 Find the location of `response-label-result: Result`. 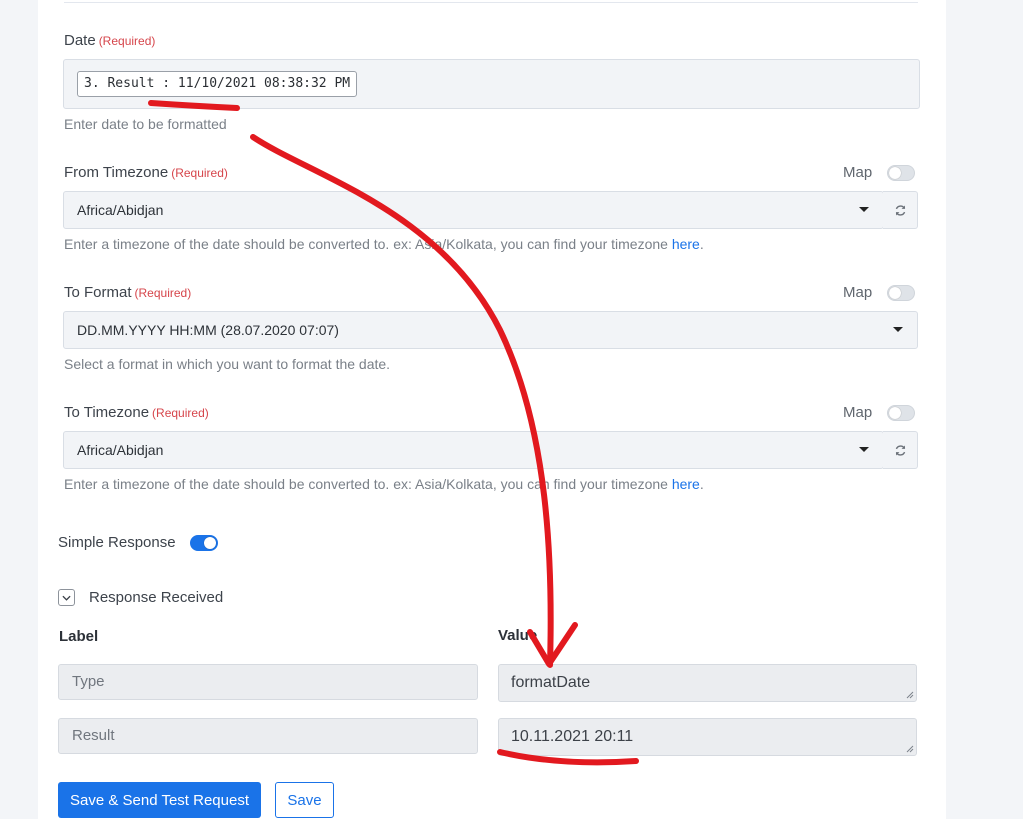

response-label-result: Result is located at coordinates (268, 736).